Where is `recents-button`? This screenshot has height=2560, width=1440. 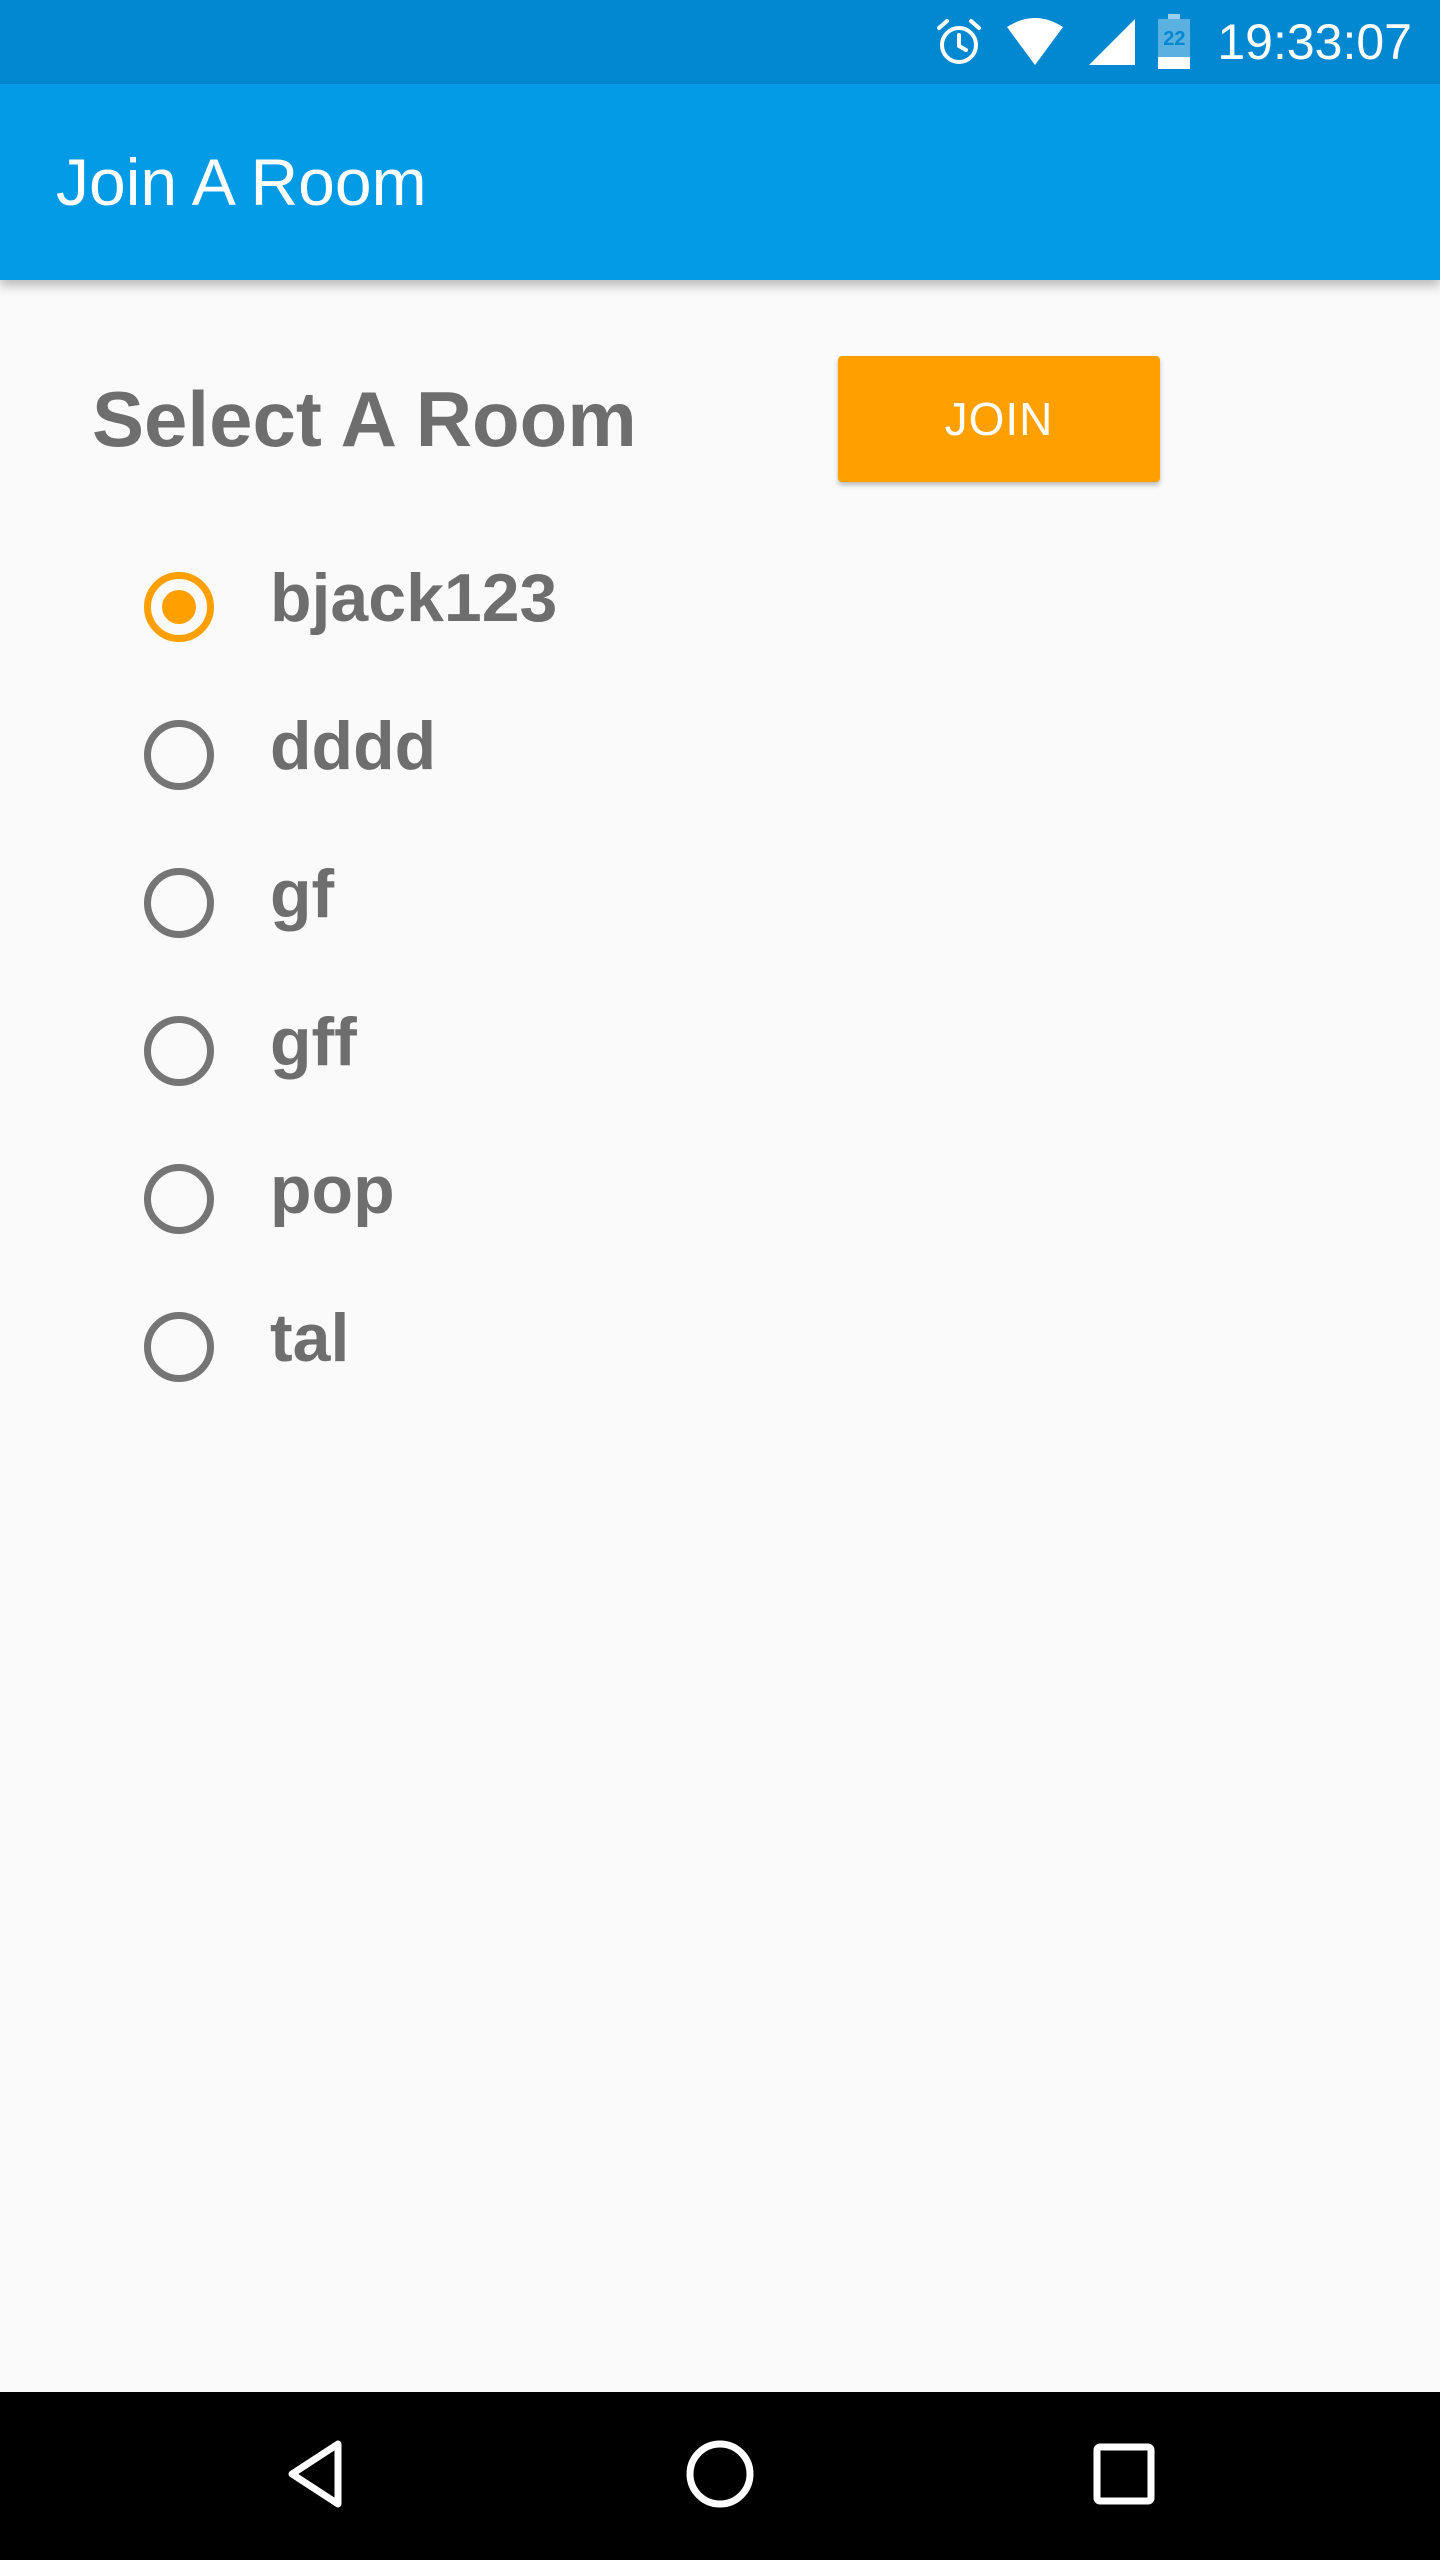
recents-button is located at coordinates (1124, 2476).